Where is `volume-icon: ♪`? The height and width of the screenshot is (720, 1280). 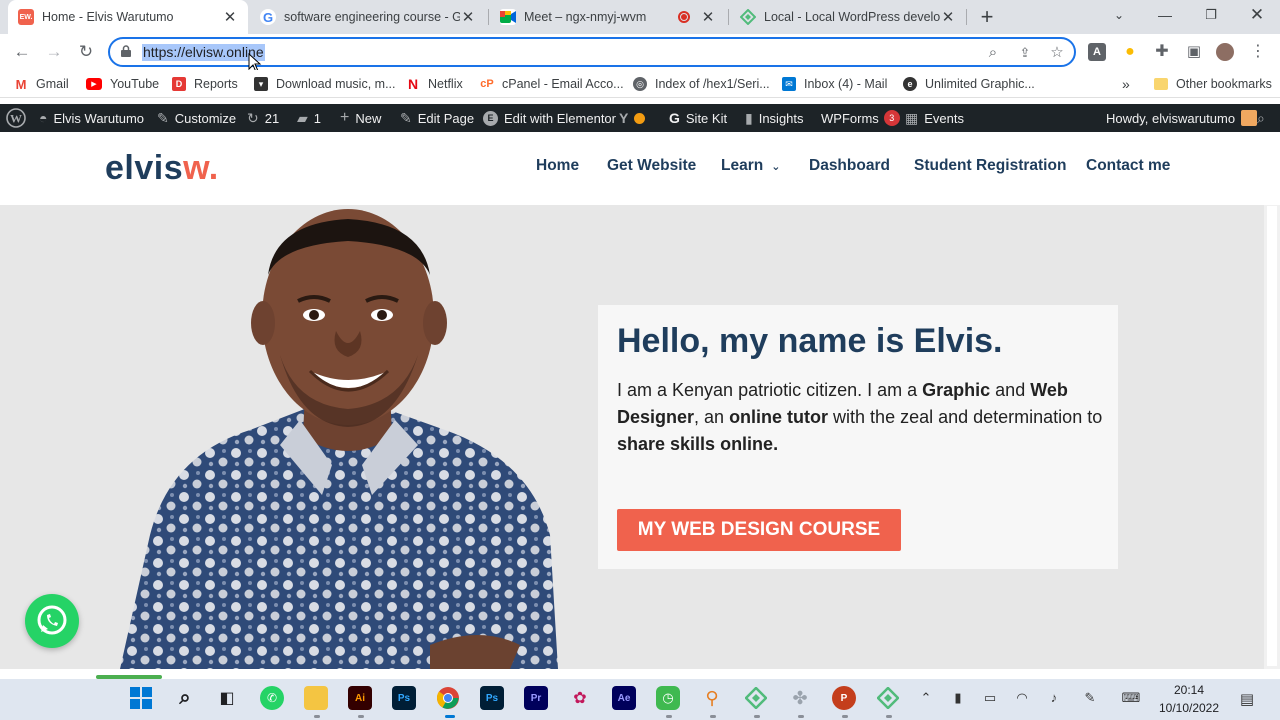 volume-icon: ♪ is located at coordinates (1054, 697).